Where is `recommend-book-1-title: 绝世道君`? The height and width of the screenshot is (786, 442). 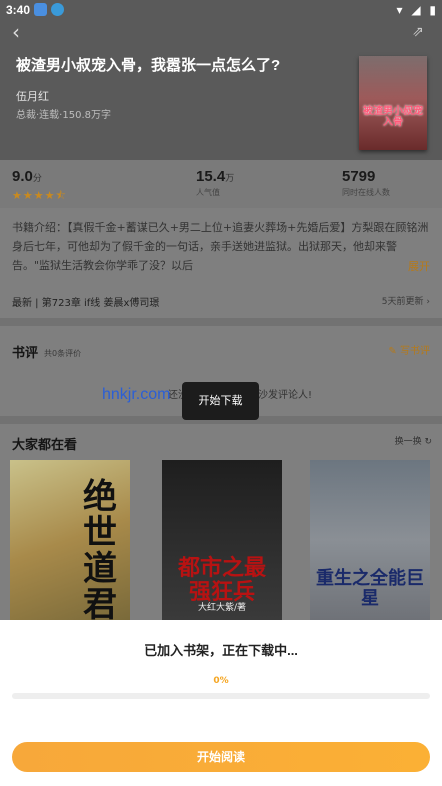 recommend-book-1-title: 绝世道君 is located at coordinates (100, 550).